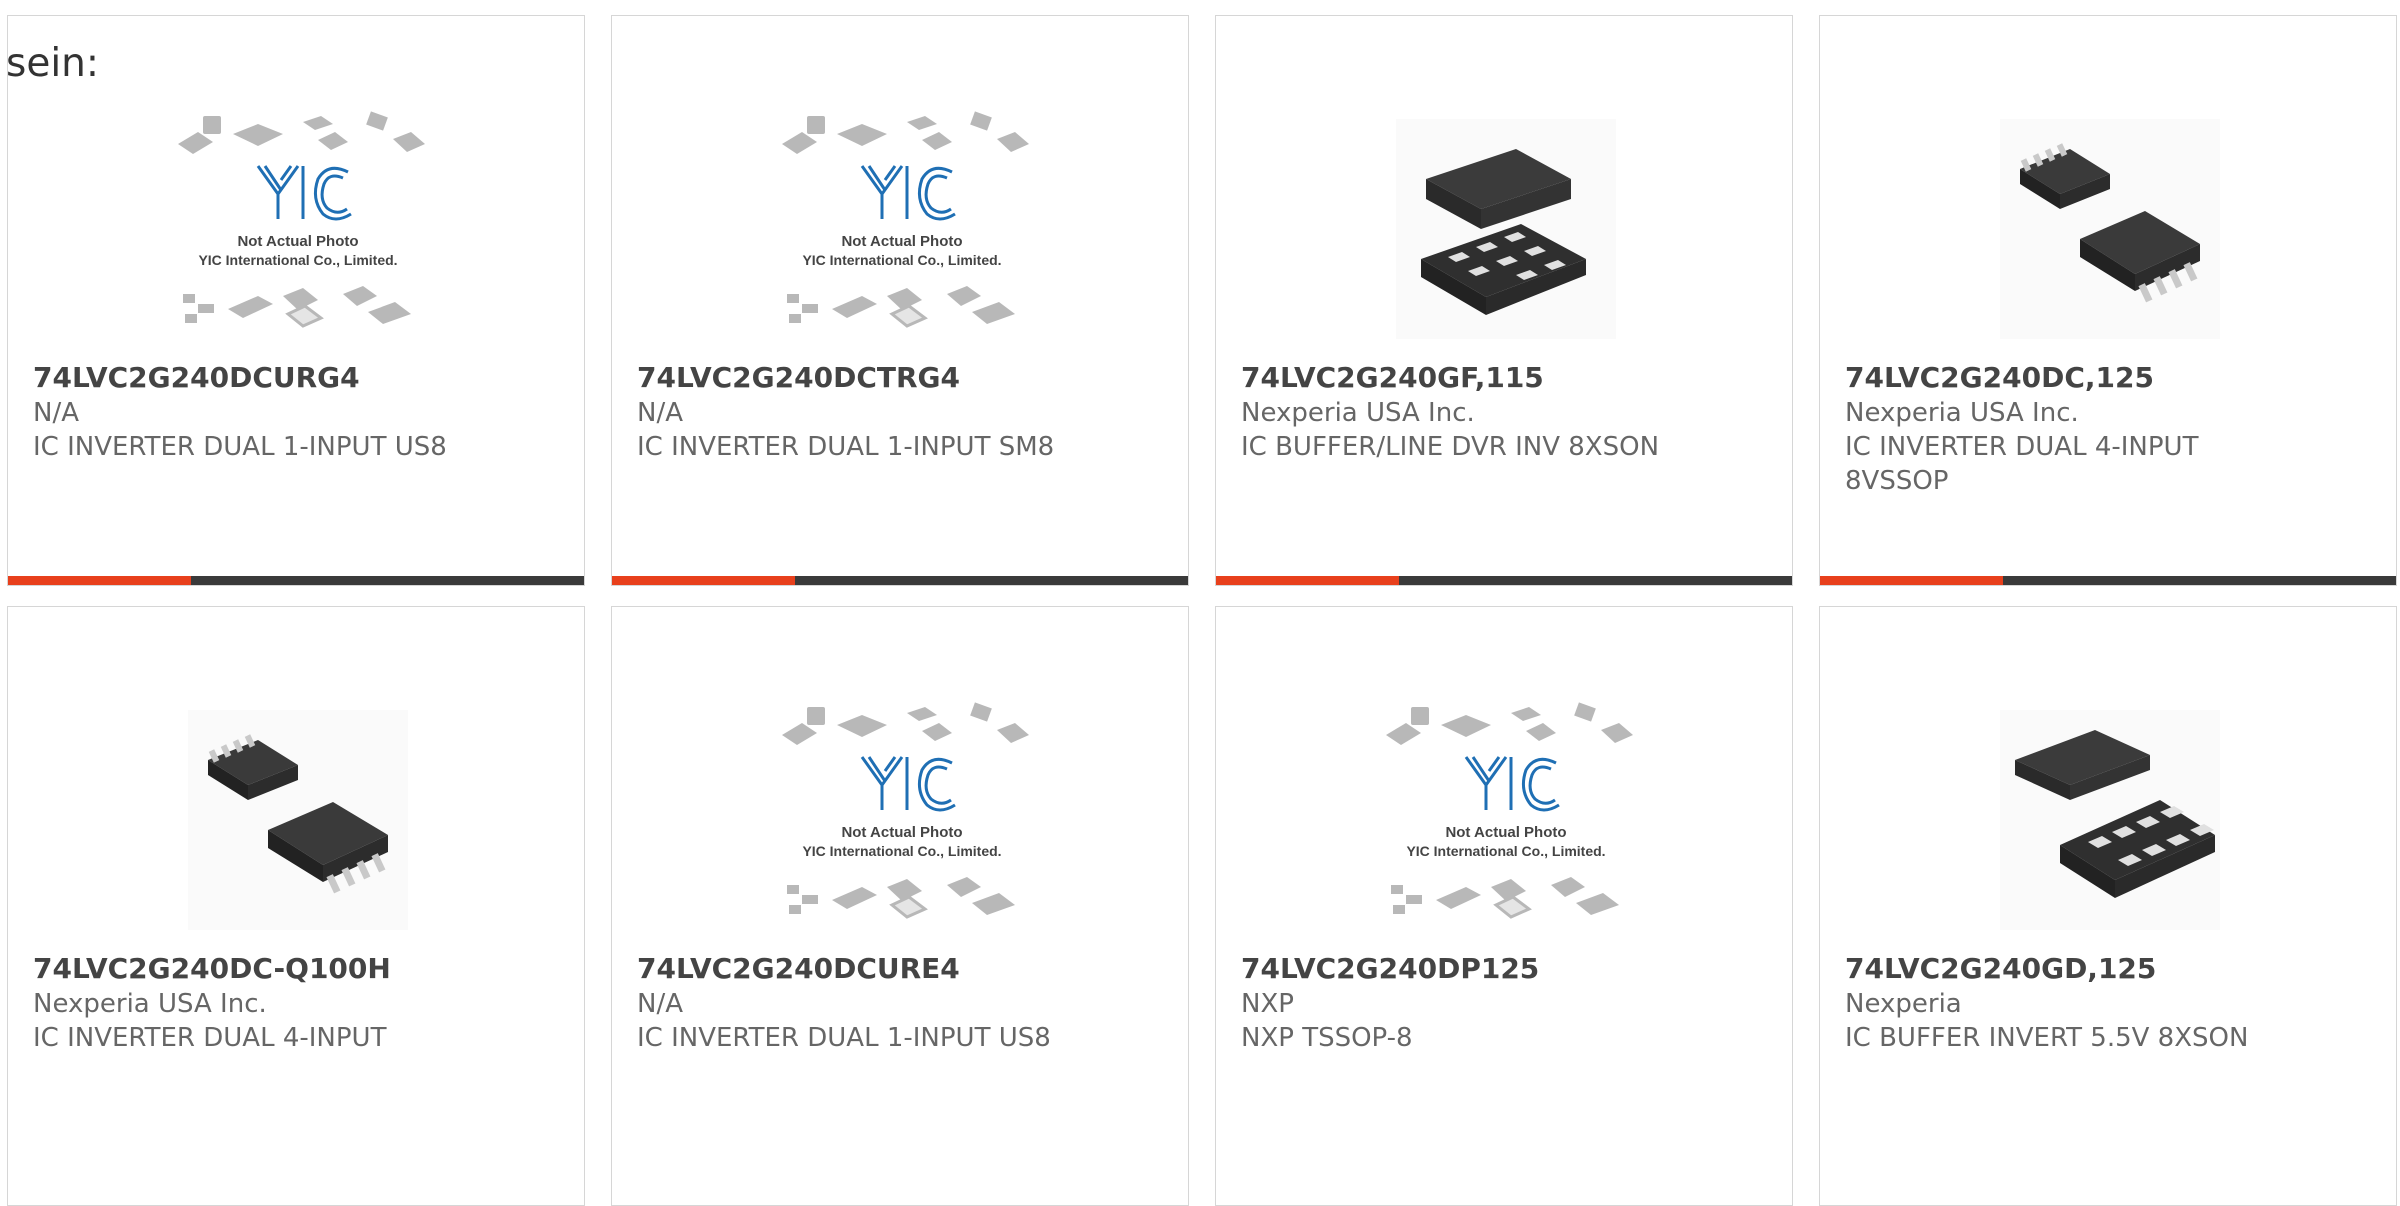 Image resolution: width=2400 pixels, height=1206 pixels. I want to click on part-number: 74LVC2G240GD,125, so click(2110, 969).